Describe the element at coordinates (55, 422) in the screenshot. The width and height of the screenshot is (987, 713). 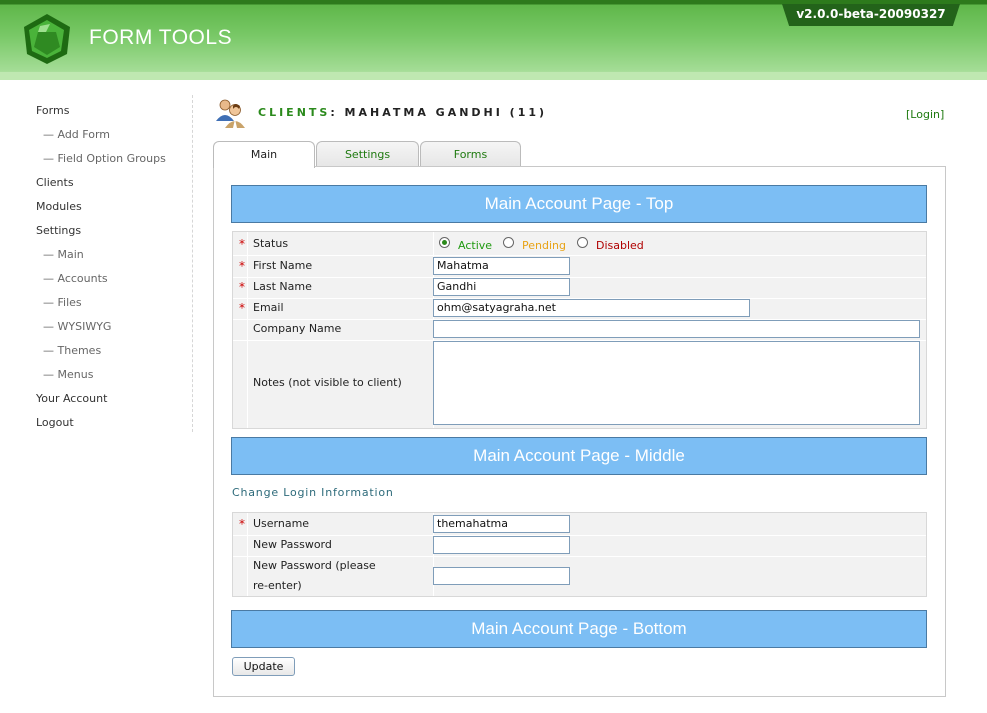
I see `sidebar-item-logout: Logout` at that location.